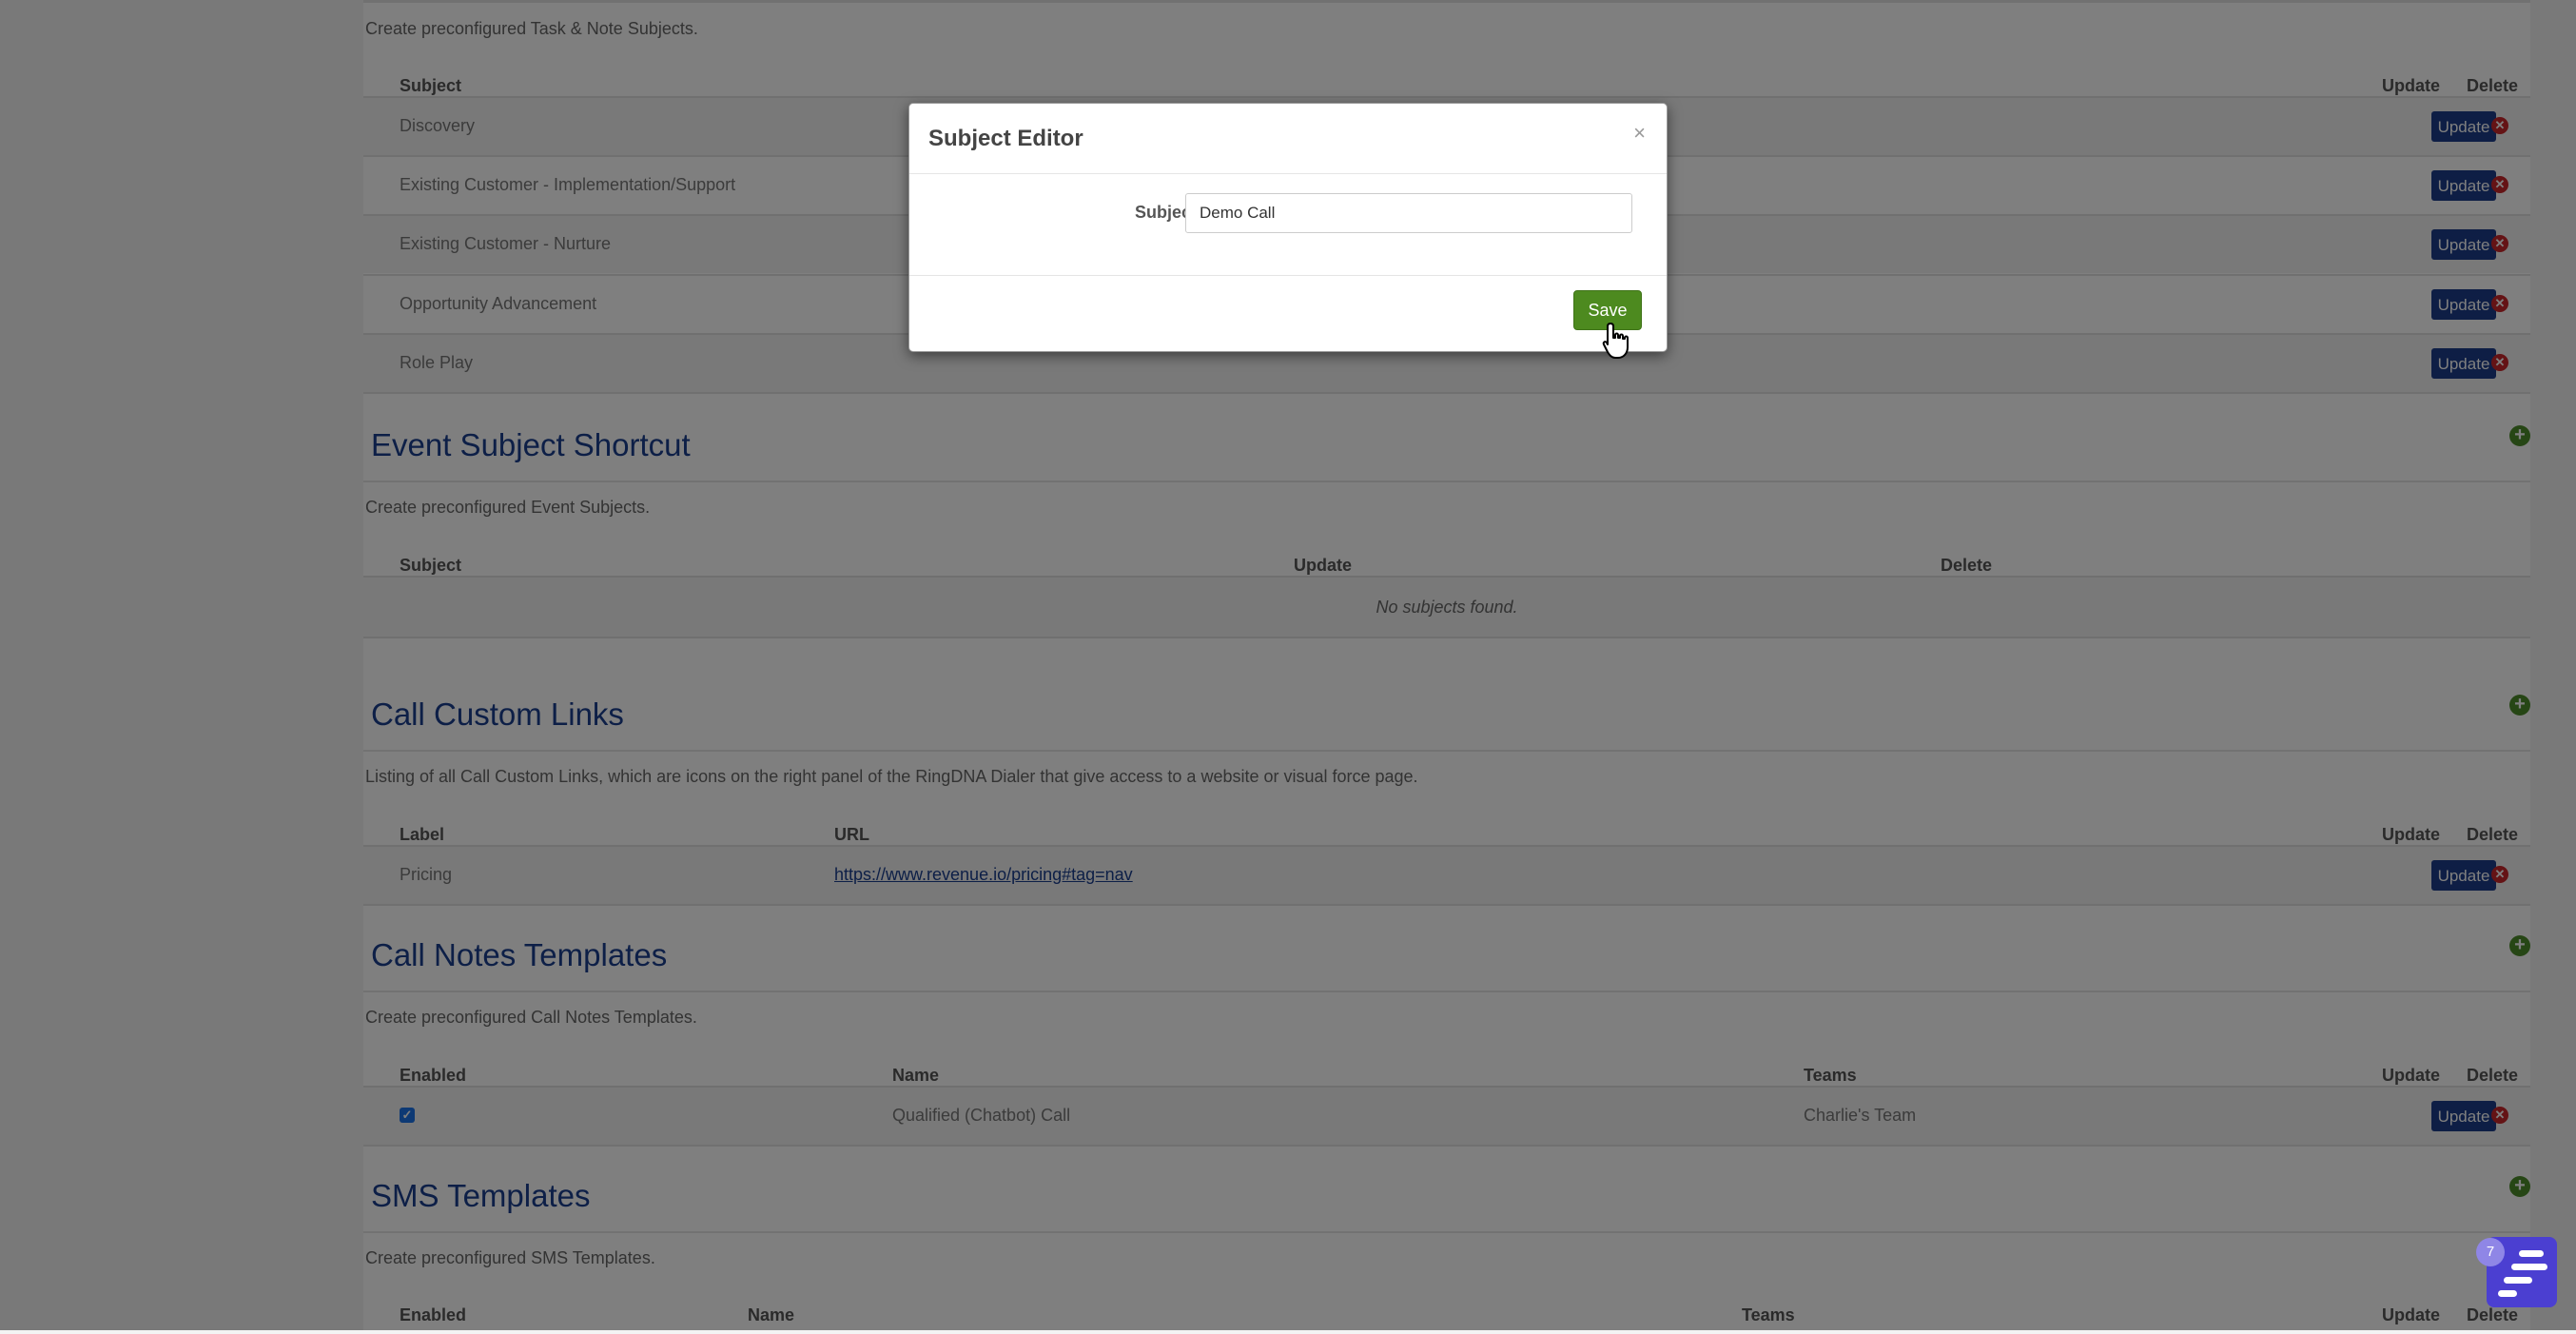  I want to click on subject-input, so click(1409, 213).